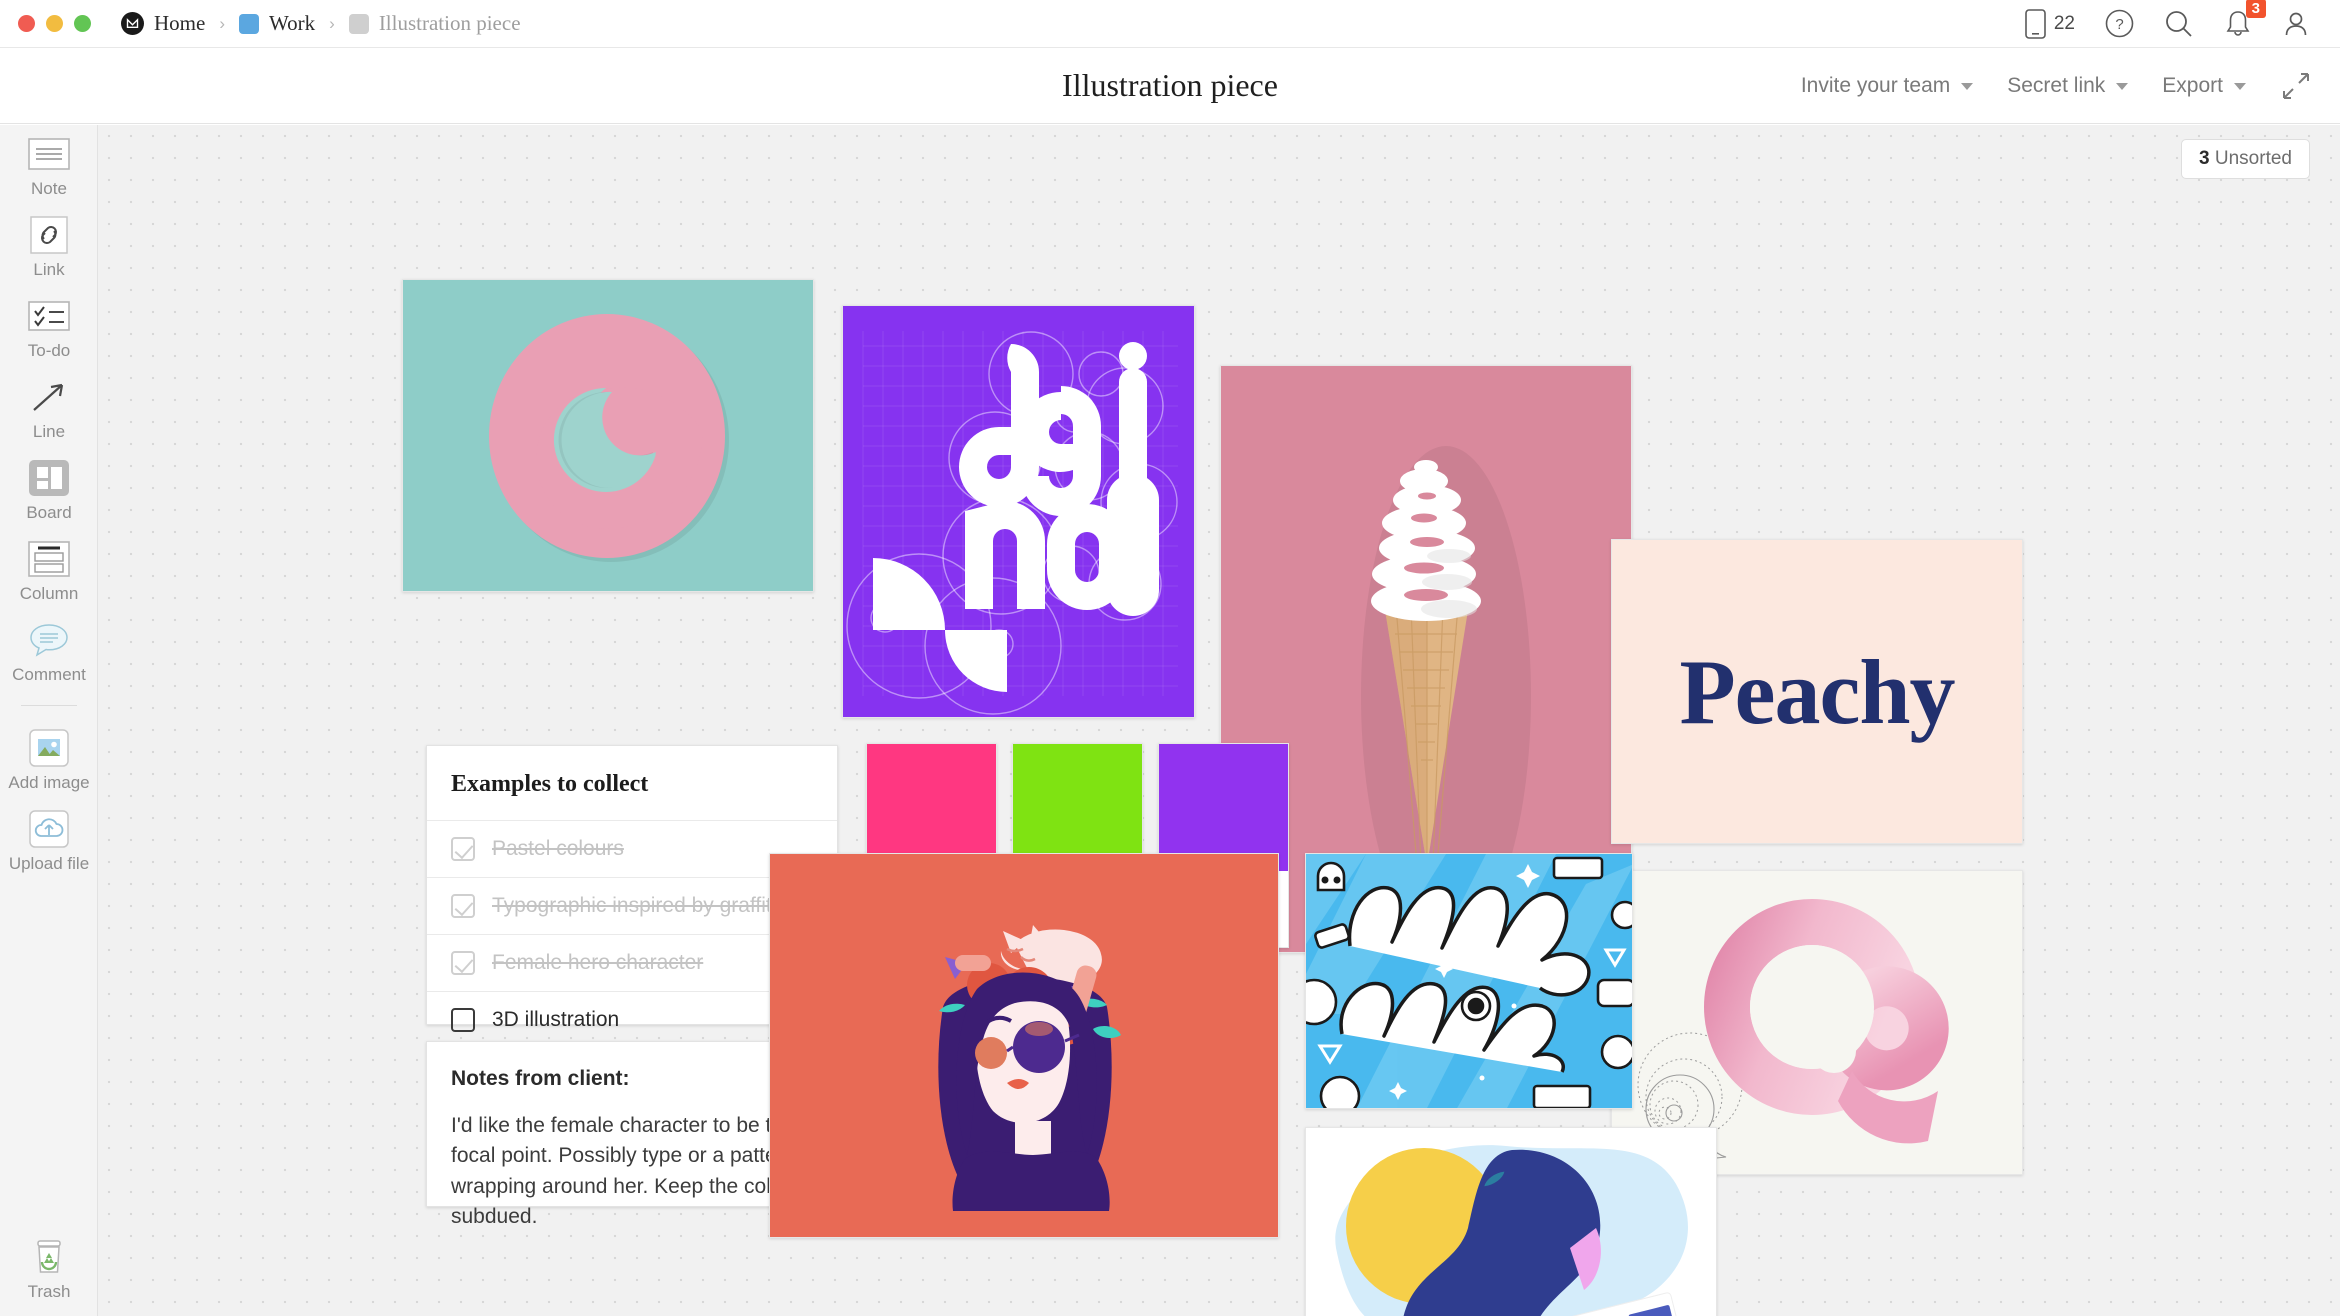 Image resolution: width=2340 pixels, height=1316 pixels. I want to click on checkbox-unchecked-icon, so click(463, 1020).